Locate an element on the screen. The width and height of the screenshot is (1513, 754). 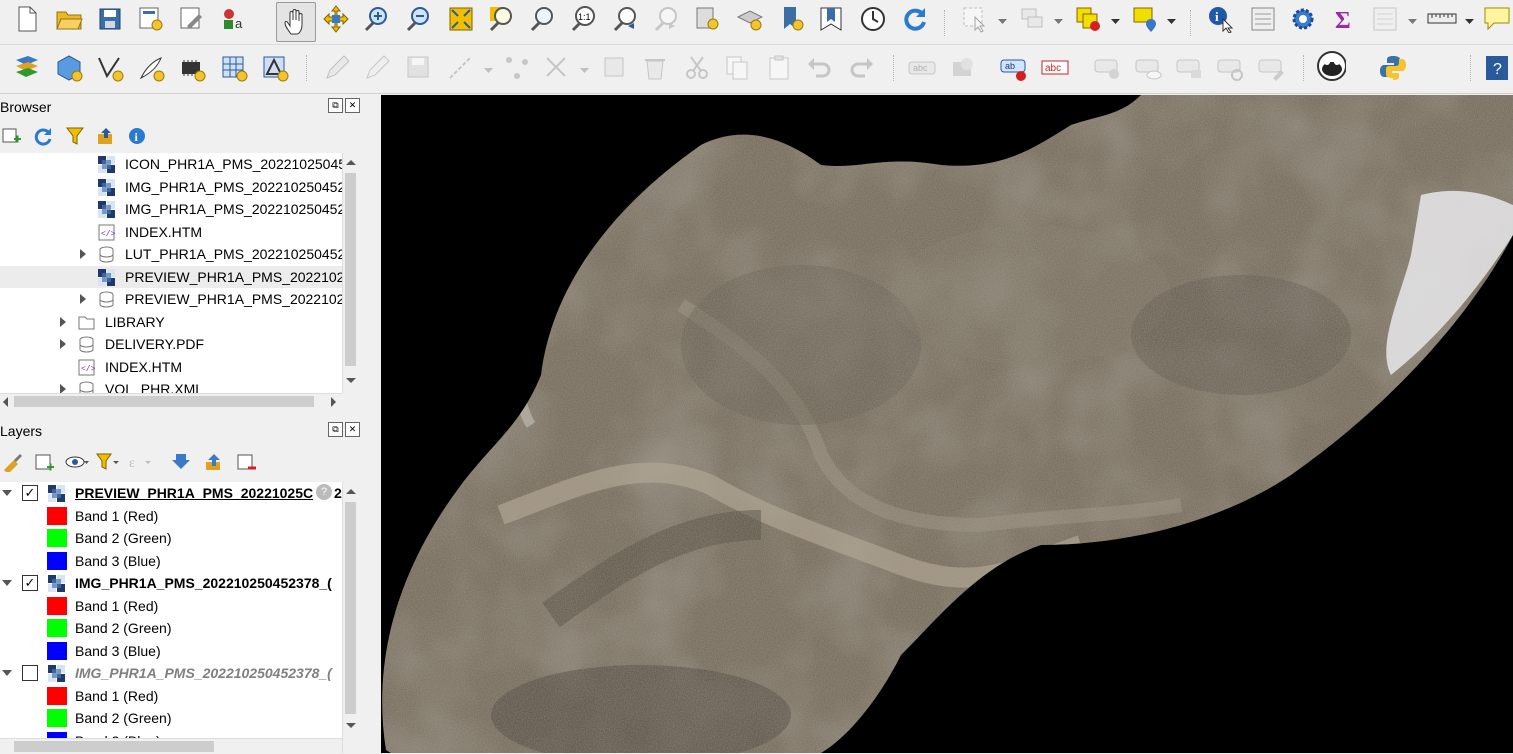
remove-layer-icon is located at coordinates (247, 462).